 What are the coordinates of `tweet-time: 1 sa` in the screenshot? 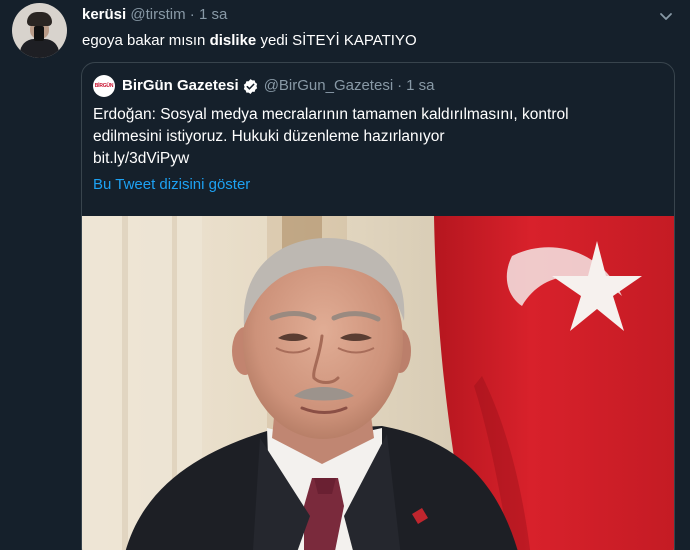 It's located at (213, 14).